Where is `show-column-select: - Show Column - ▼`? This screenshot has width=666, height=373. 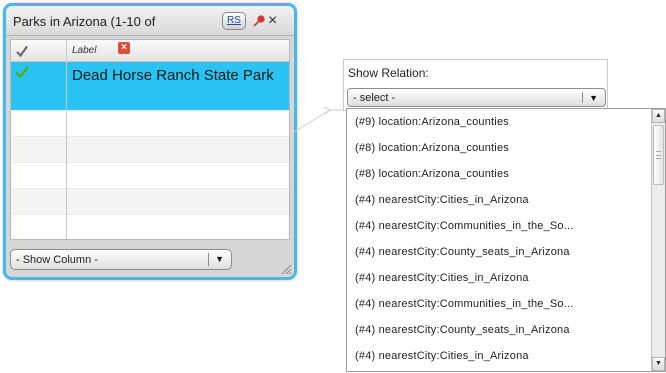 show-column-select: - Show Column - ▼ is located at coordinates (121, 259).